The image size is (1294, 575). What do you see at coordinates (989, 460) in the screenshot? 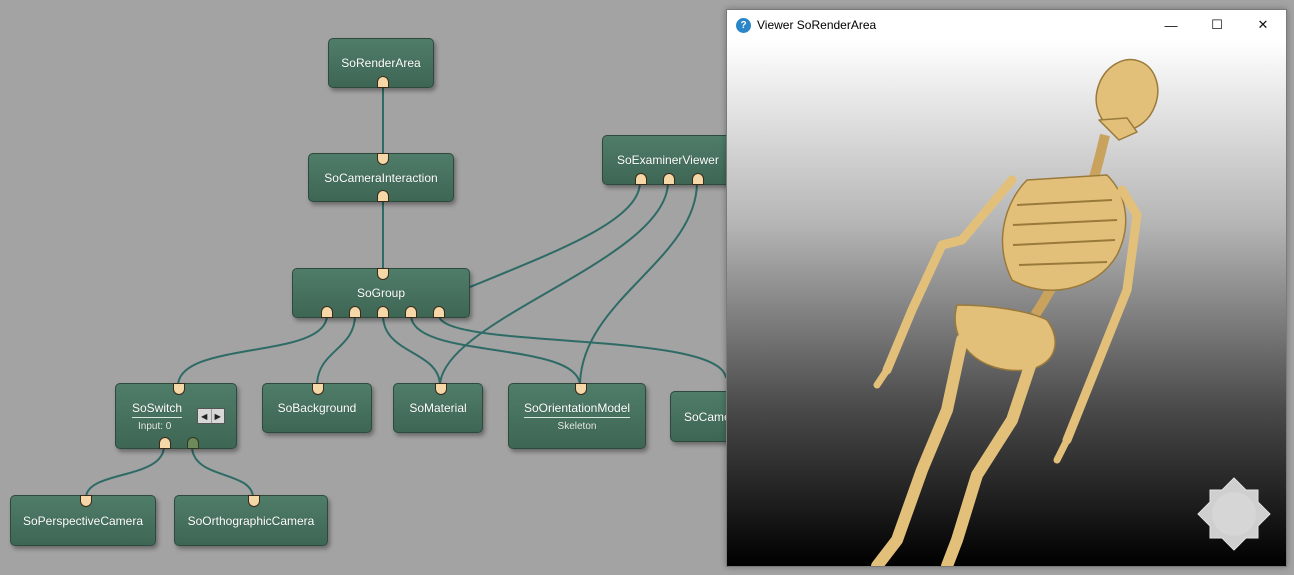
I see `right-leg` at bounding box center [989, 460].